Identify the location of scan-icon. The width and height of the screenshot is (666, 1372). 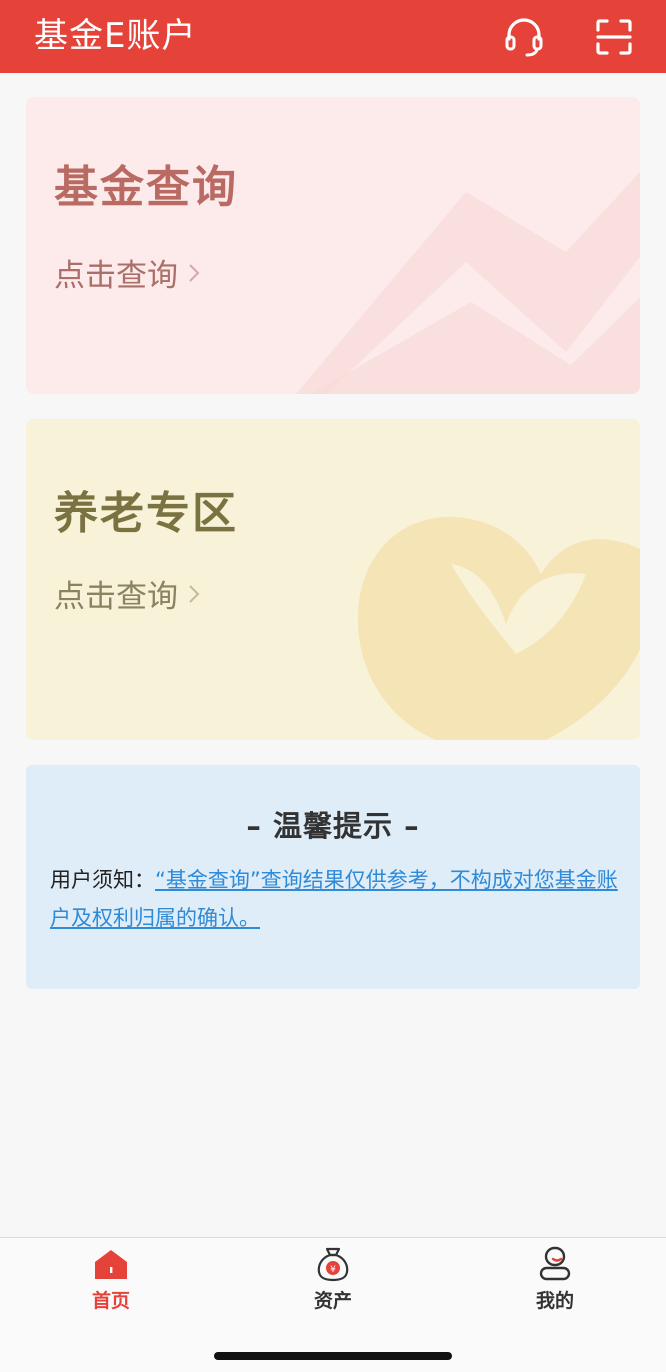
(614, 37).